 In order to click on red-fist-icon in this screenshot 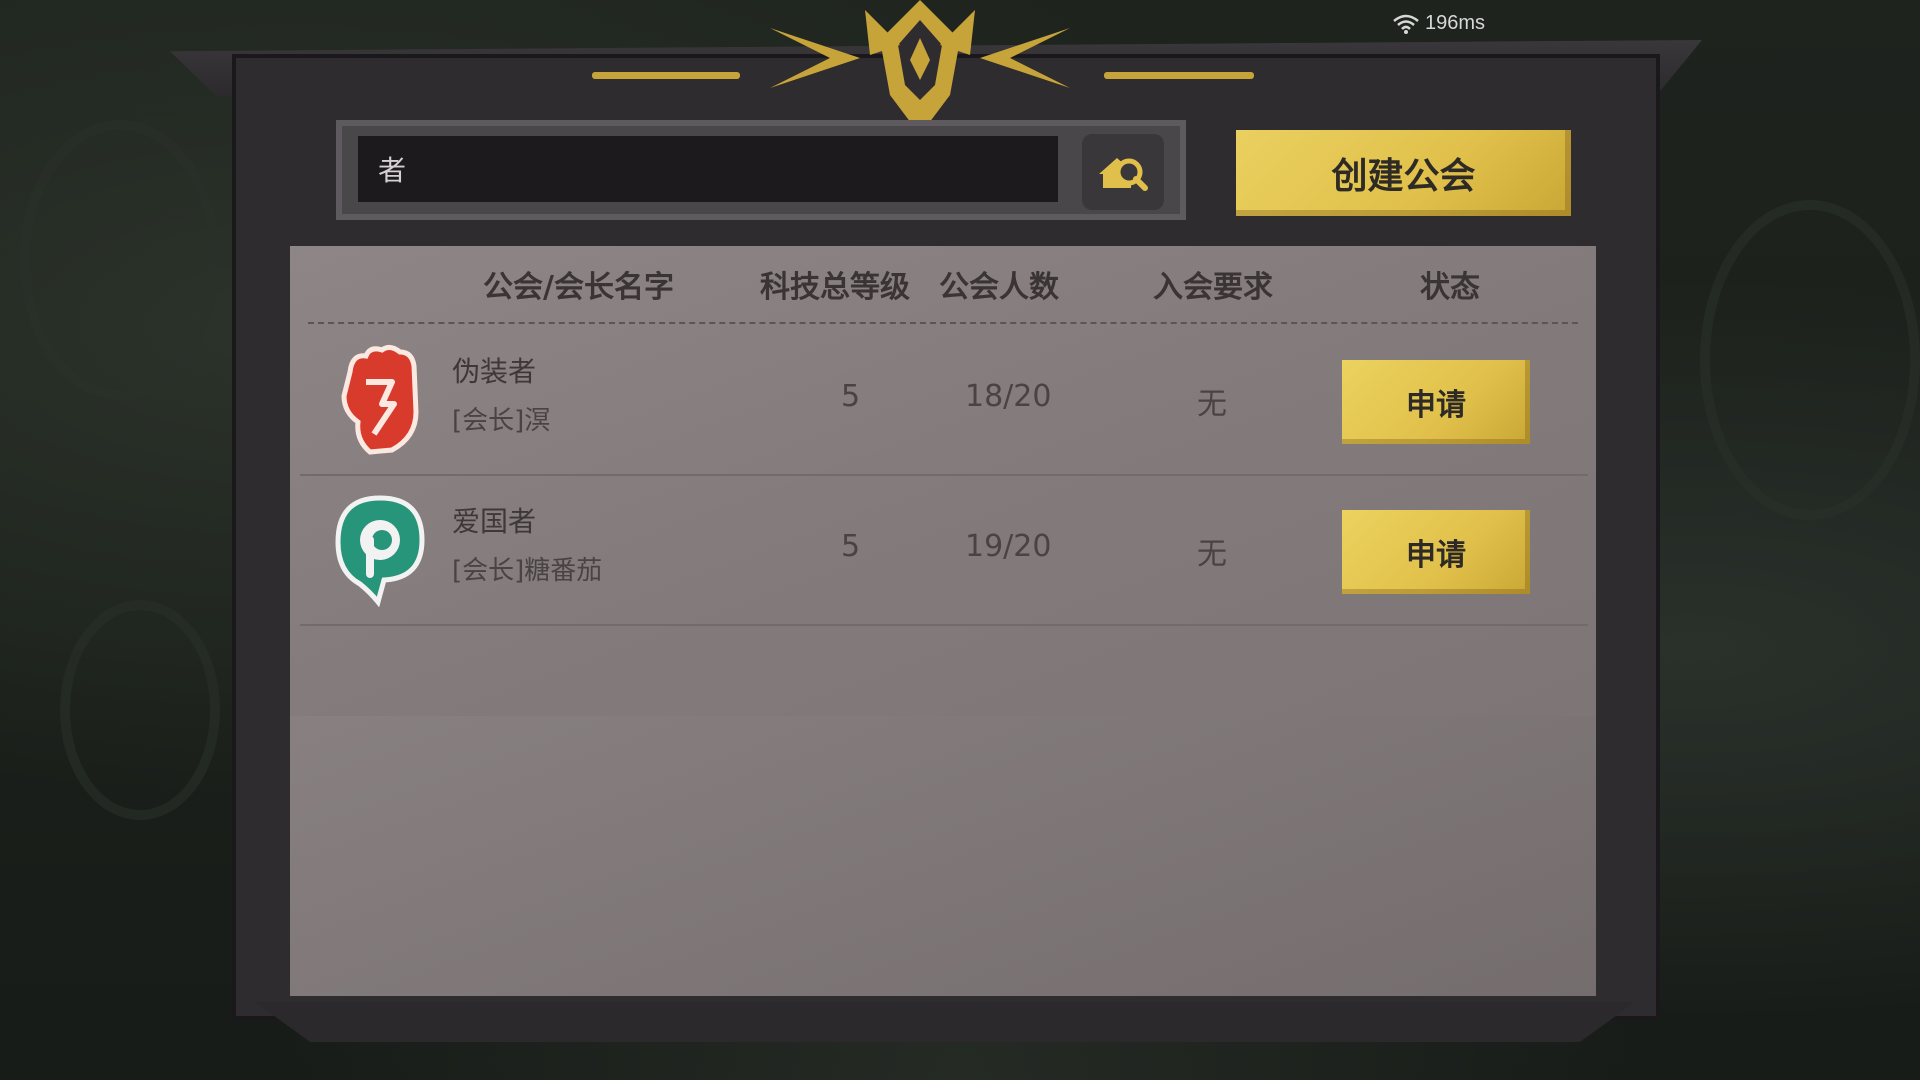, I will do `click(380, 399)`.